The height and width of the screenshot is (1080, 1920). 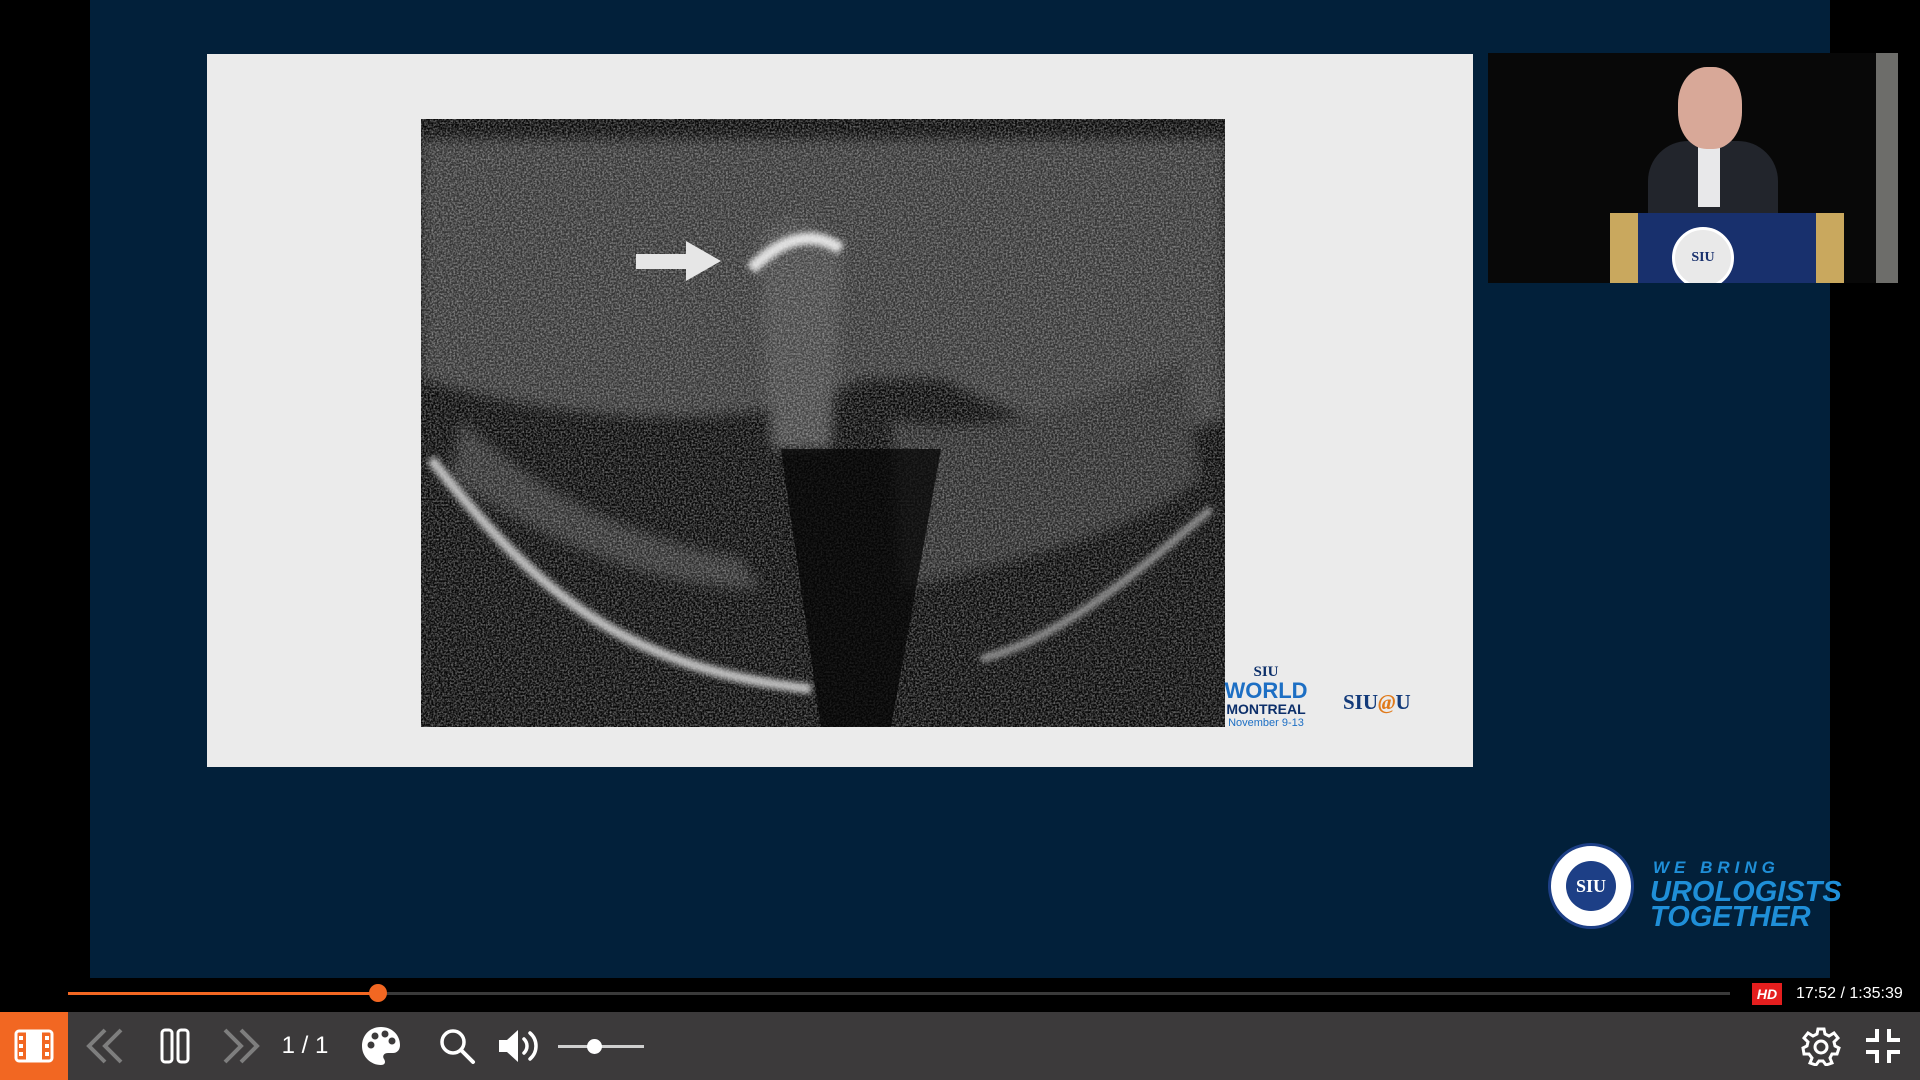 I want to click on siu-around-the-world-logo: SIU WORLD MONTREAL November 9-13, so click(x=1266, y=706).